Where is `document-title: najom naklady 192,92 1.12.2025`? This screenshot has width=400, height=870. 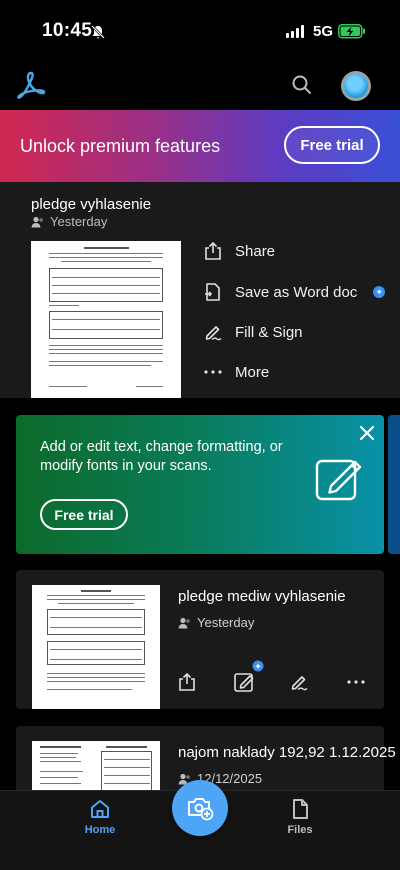
document-title: najom naklady 192,92 1.12.2025 is located at coordinates (287, 752).